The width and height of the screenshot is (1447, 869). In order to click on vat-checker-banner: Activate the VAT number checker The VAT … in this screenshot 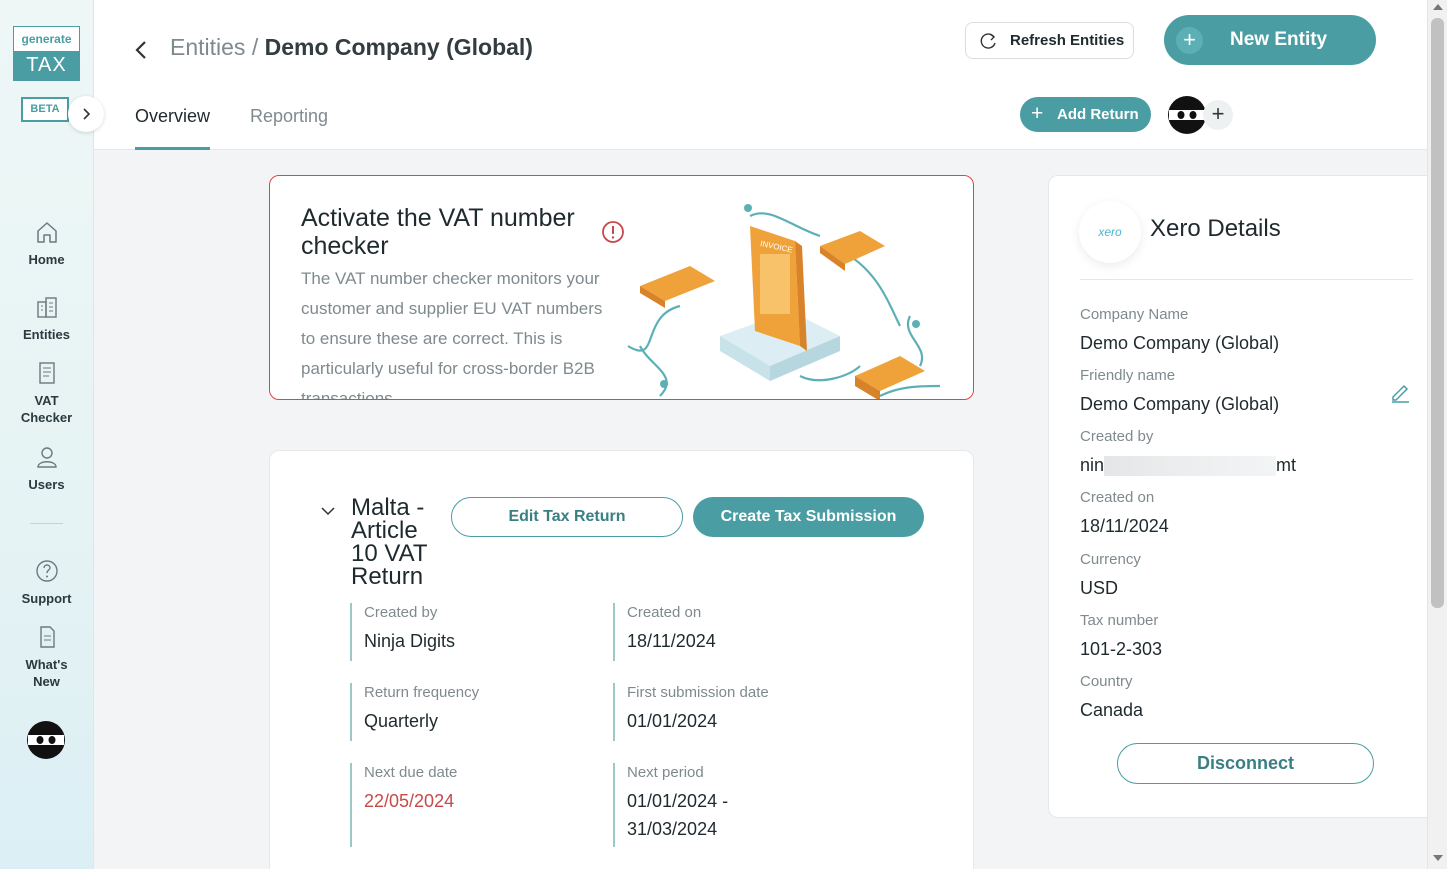, I will do `click(621, 287)`.